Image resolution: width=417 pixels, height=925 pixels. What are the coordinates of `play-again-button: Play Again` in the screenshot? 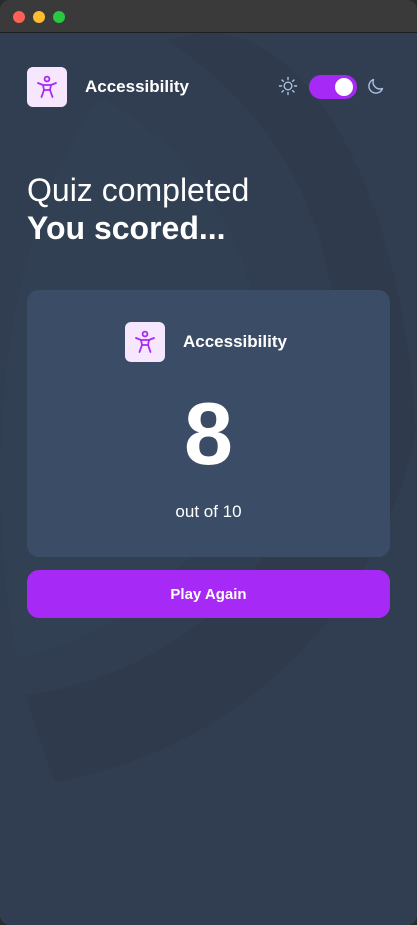 It's located at (208, 594).